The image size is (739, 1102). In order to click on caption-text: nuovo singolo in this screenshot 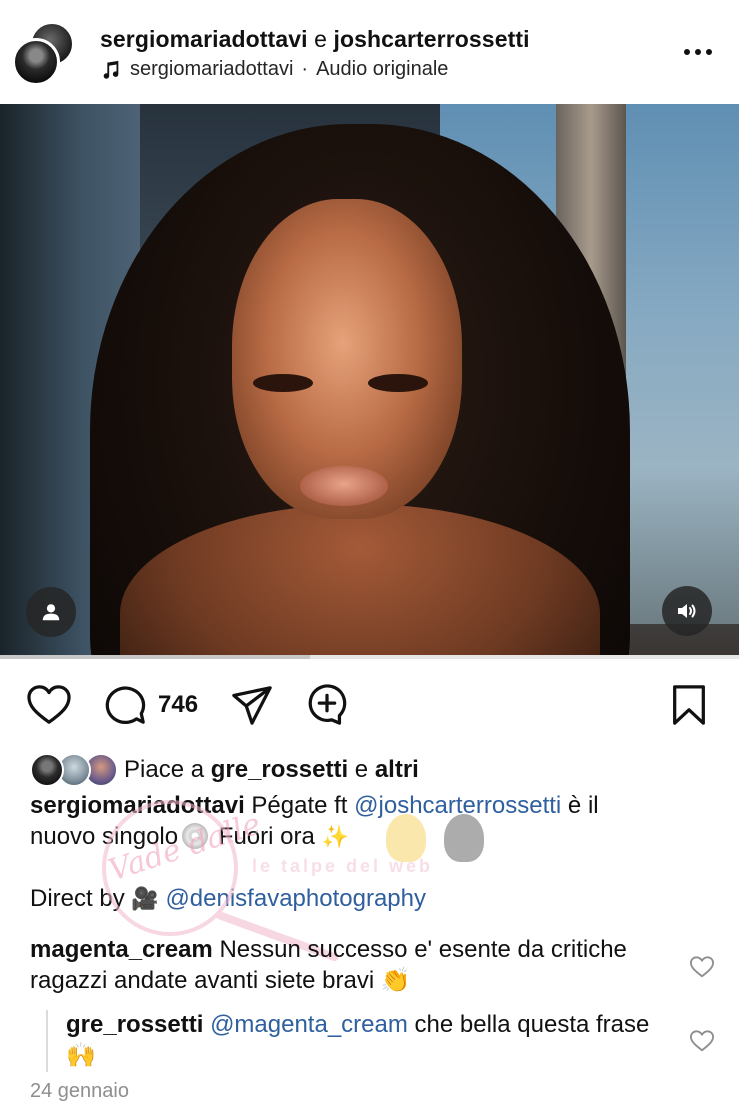, I will do `click(104, 836)`.